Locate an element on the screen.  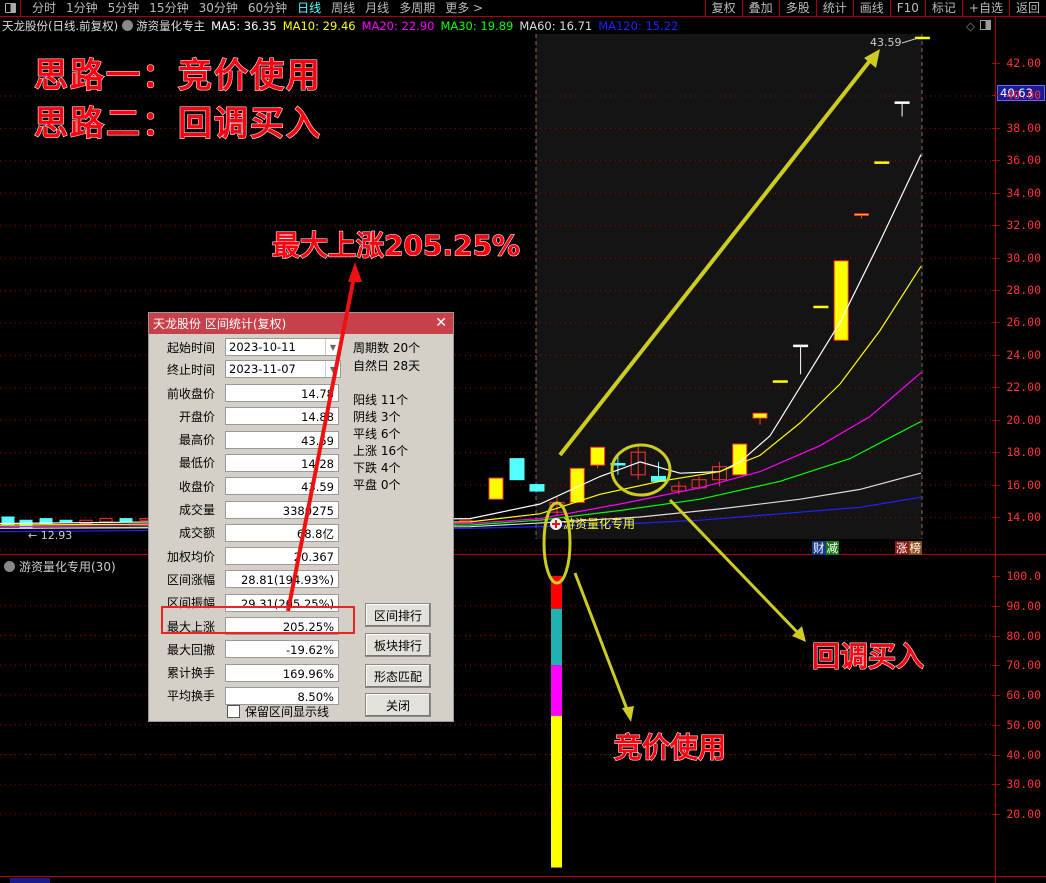
period-tab-7: 周线 is located at coordinates (343, 8).